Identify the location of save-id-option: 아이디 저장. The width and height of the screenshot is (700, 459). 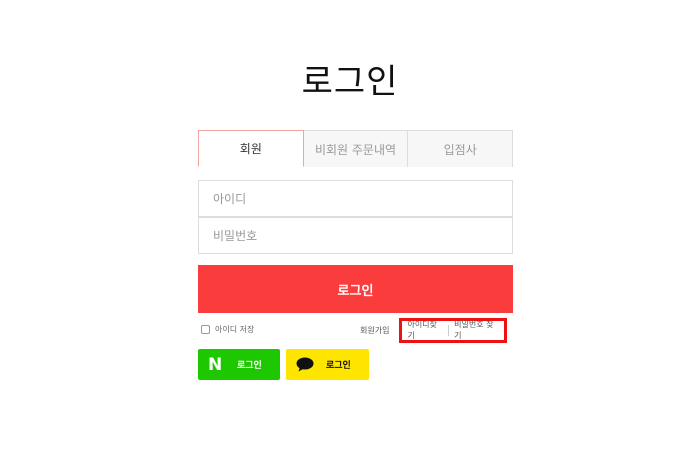
(227, 329).